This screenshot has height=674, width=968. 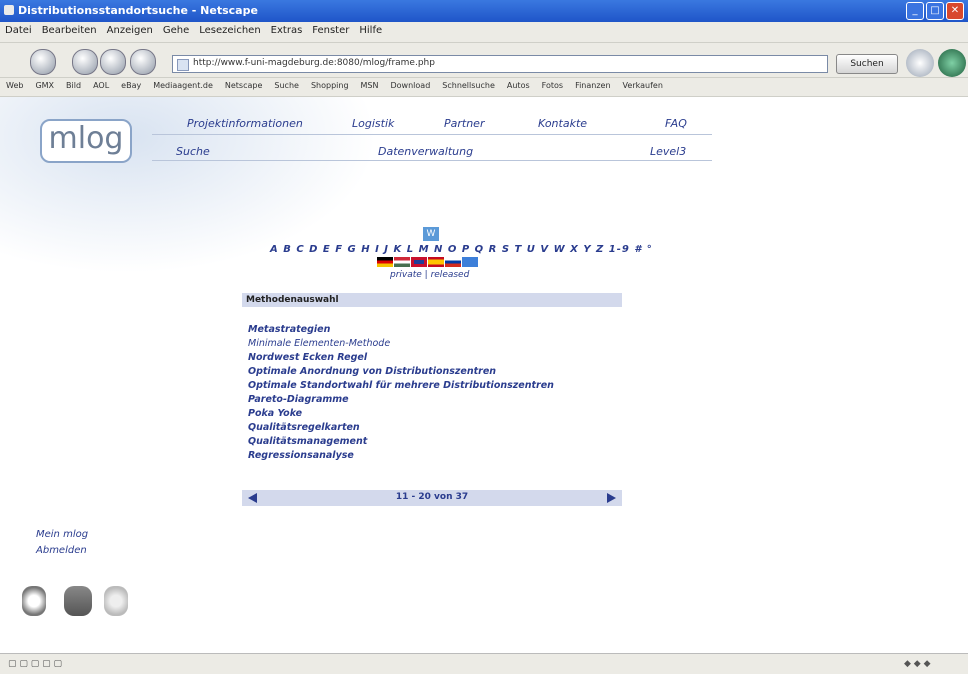 I want to click on print-page-icon, so click(x=78, y=601).